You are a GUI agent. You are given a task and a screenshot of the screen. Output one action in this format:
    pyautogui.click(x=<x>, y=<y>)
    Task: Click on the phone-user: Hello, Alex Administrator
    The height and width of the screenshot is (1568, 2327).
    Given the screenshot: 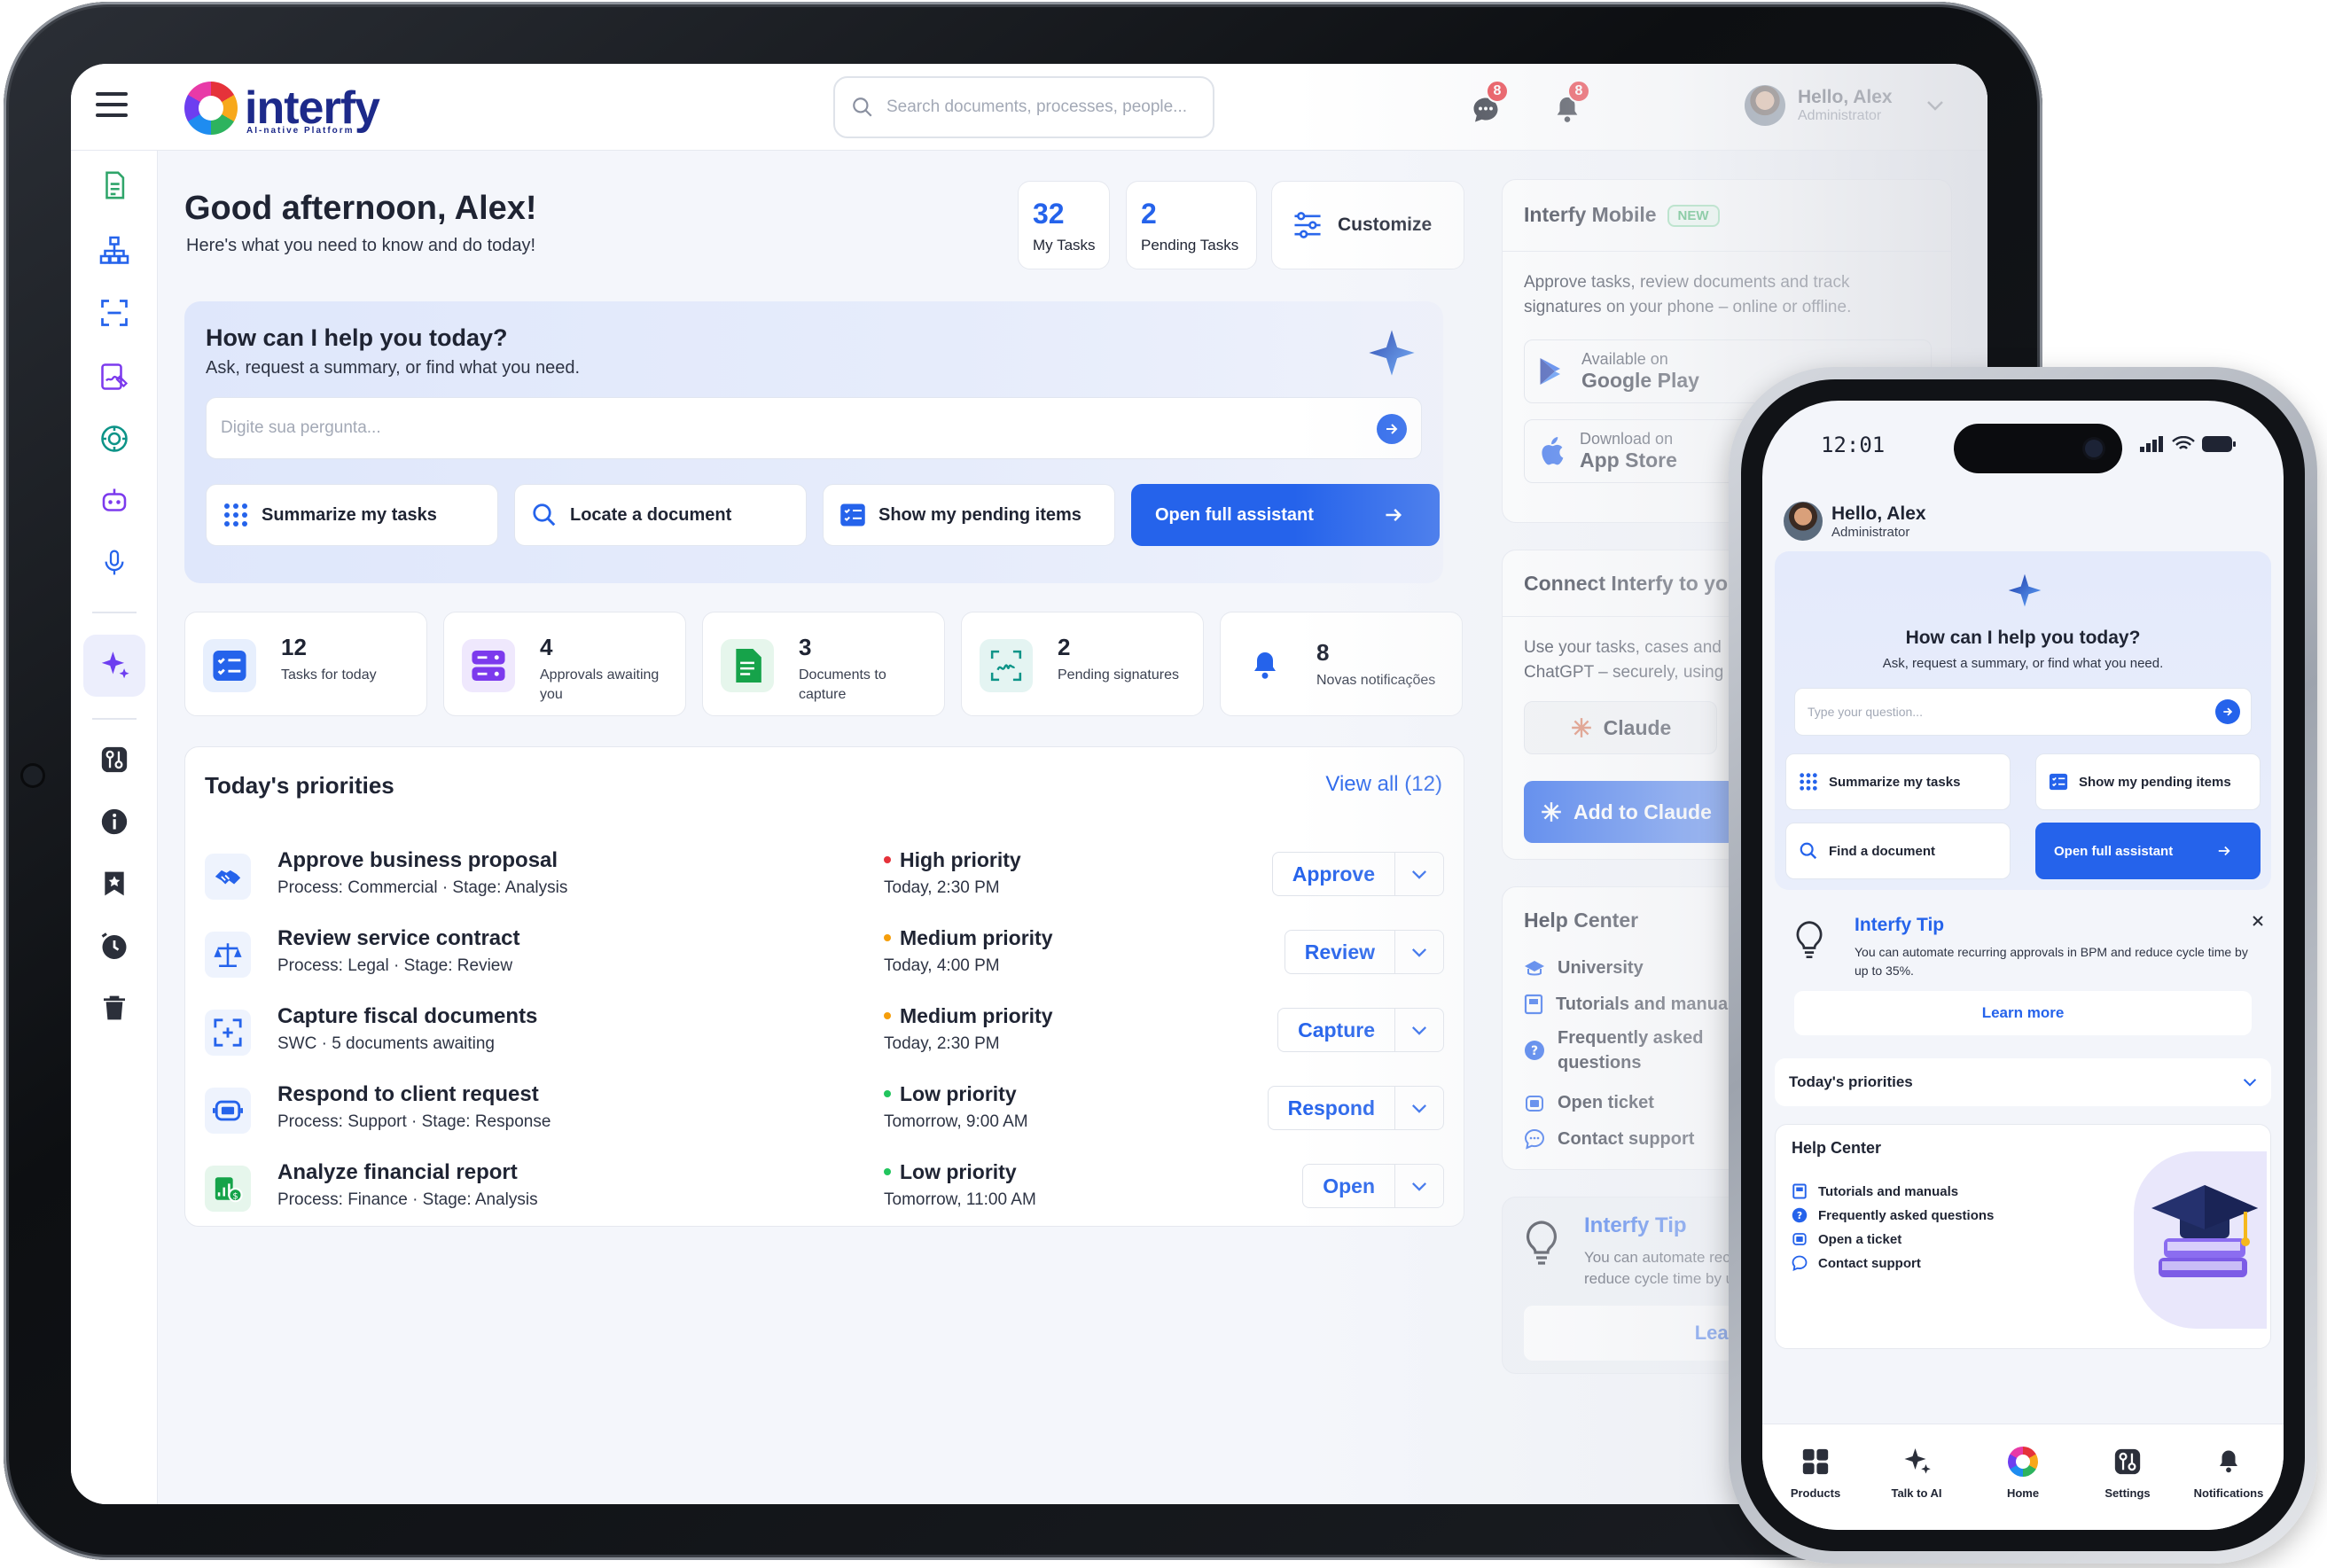 What is the action you would take?
    pyautogui.click(x=1855, y=521)
    